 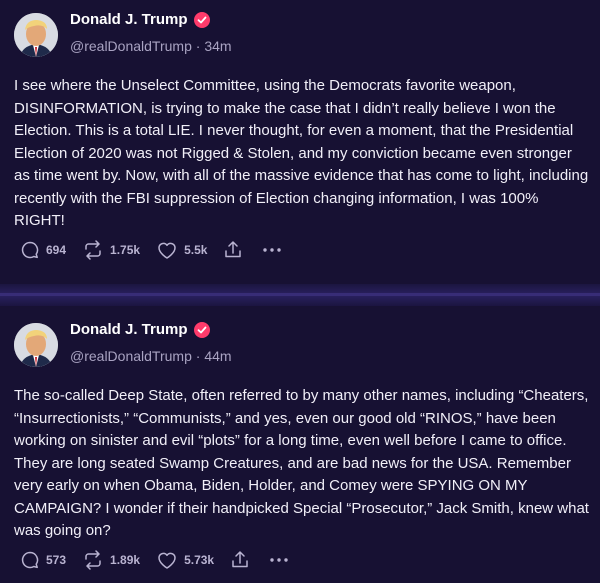 What do you see at coordinates (201, 329) in the screenshot?
I see `verified-badge-icon` at bounding box center [201, 329].